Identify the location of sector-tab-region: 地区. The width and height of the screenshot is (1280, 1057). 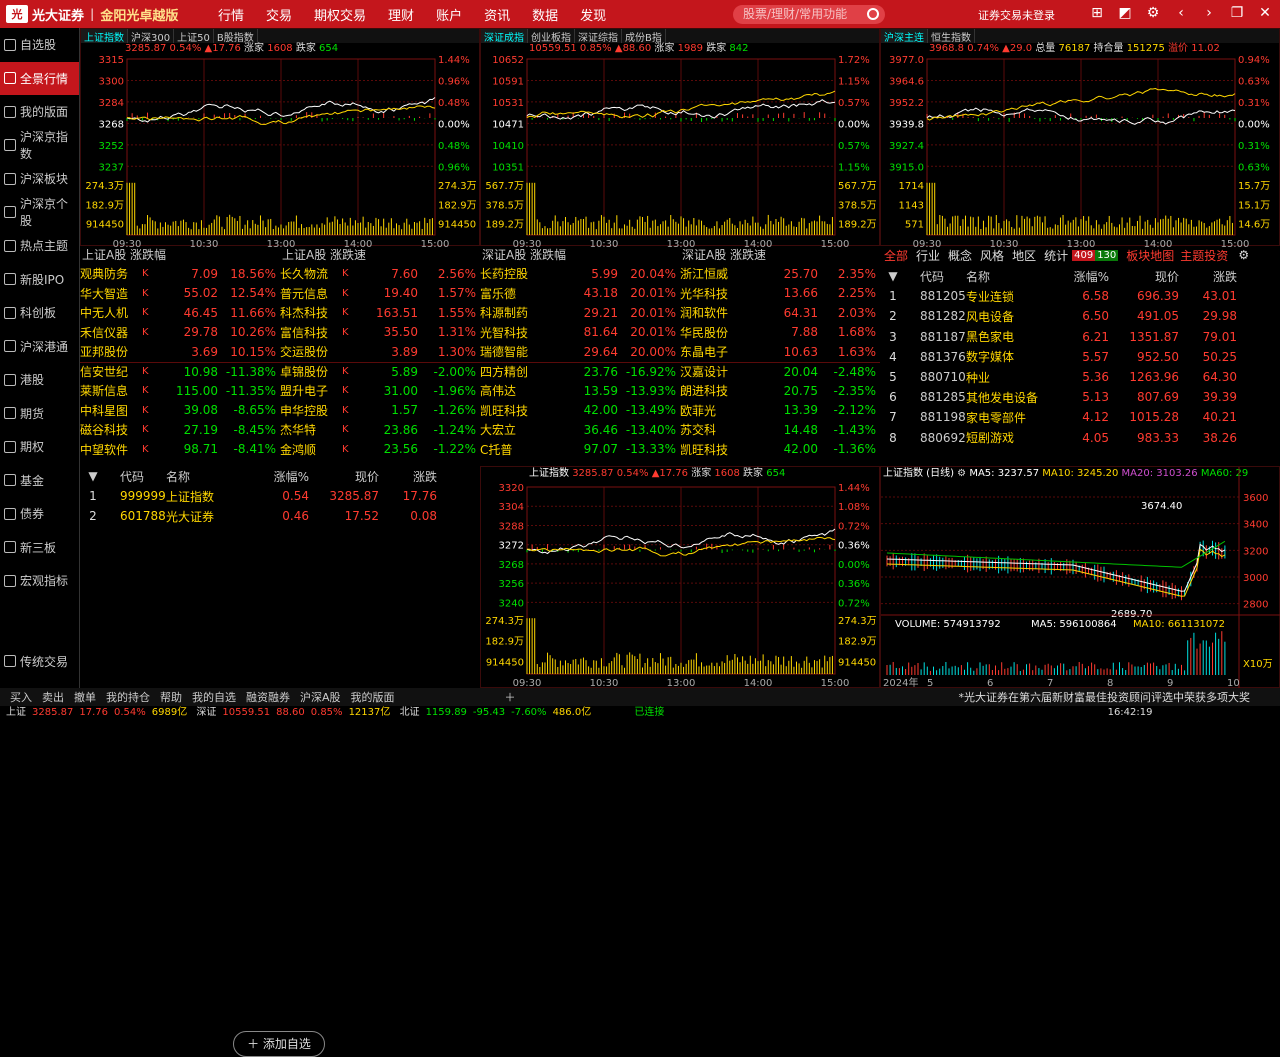
(1024, 255).